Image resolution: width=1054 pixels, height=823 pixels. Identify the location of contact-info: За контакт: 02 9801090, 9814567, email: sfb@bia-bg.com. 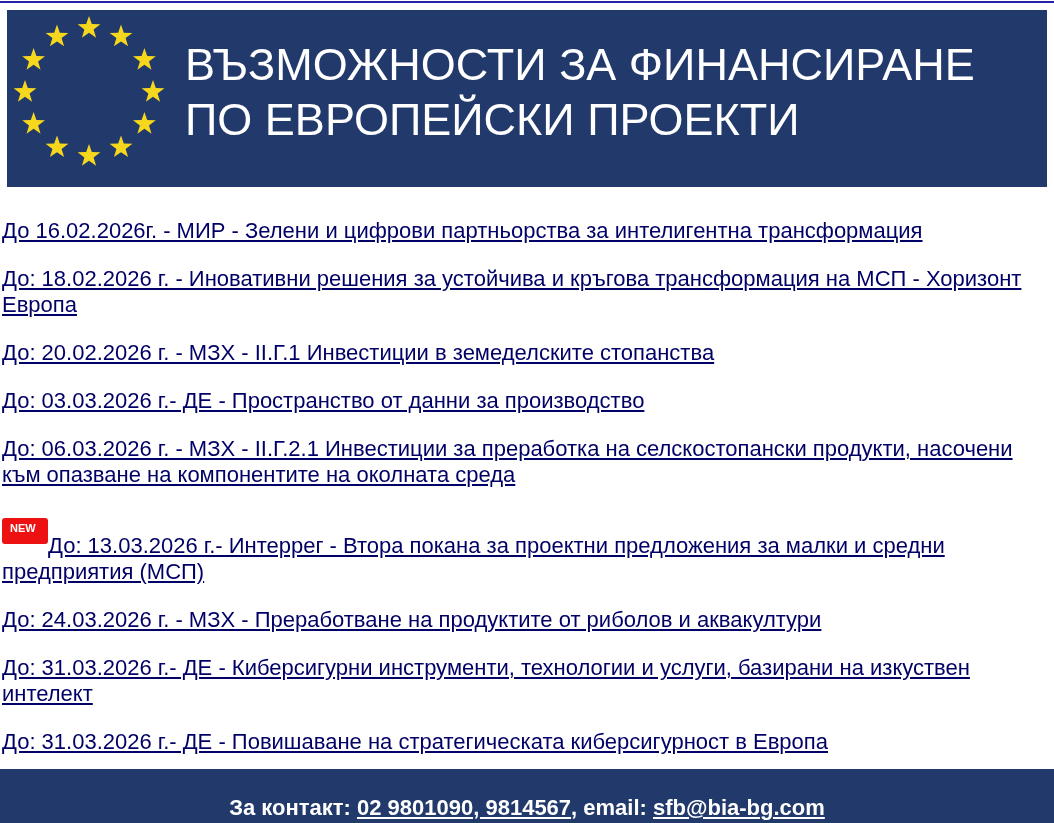
(527, 808).